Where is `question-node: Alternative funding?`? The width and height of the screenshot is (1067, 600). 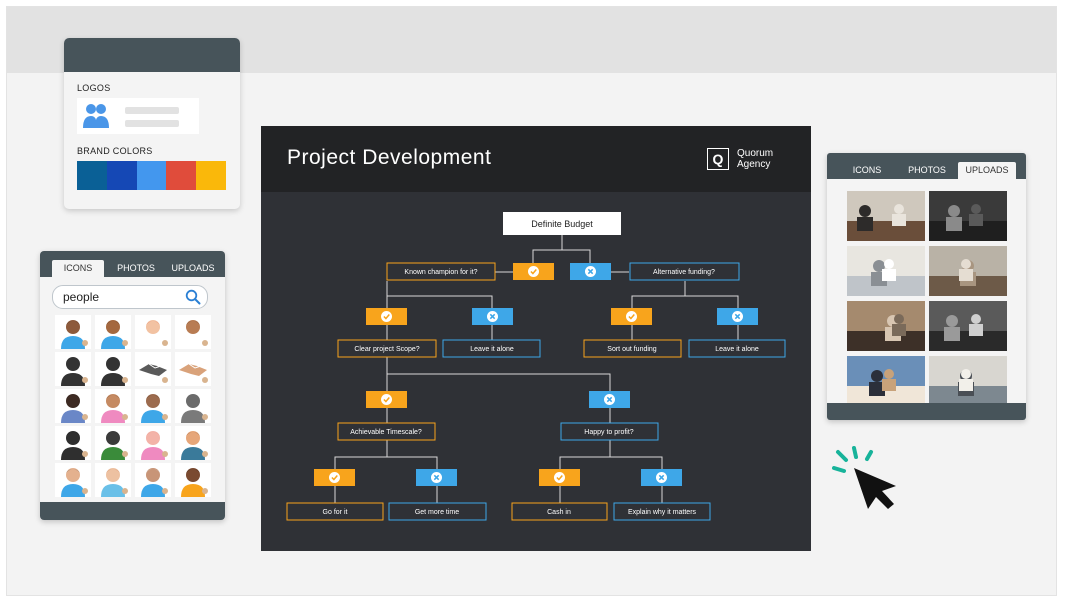 question-node: Alternative funding? is located at coordinates (684, 271).